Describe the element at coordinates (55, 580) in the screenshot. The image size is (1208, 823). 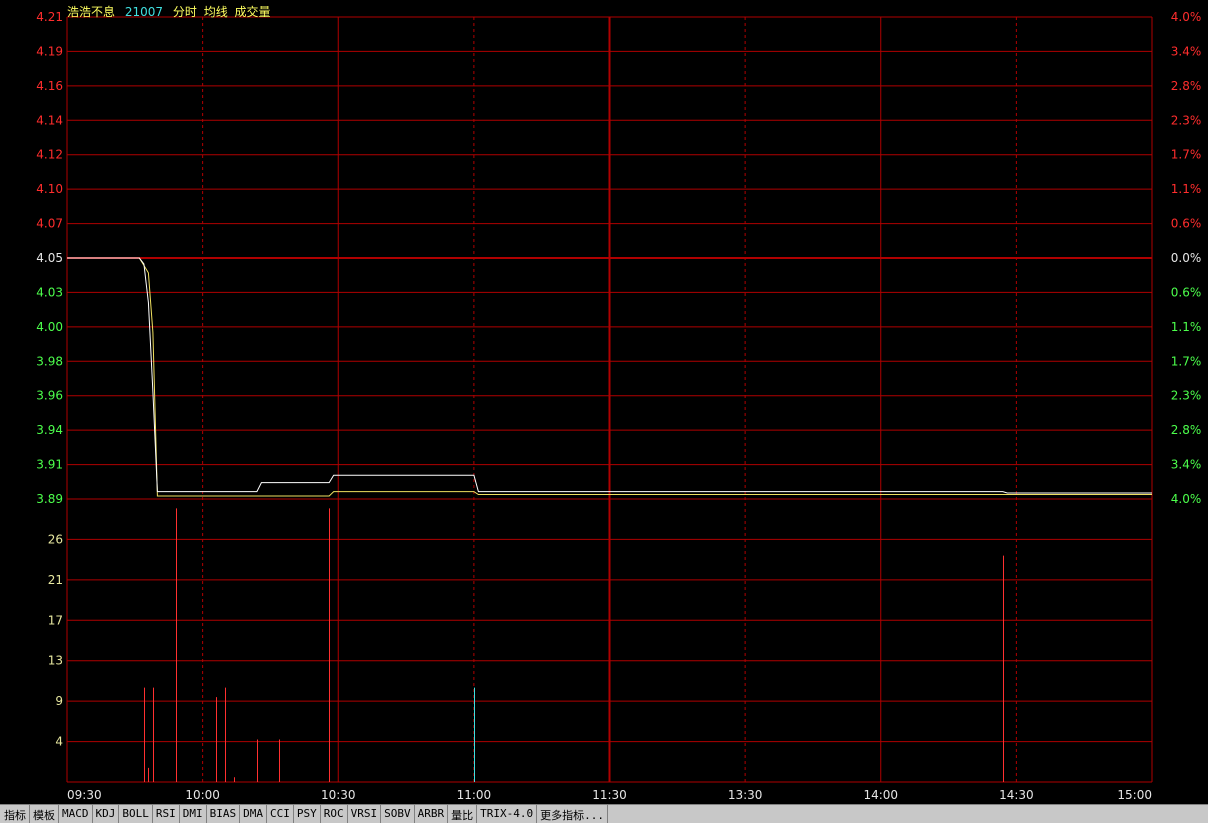
I see `volume-tick-label: 21` at that location.